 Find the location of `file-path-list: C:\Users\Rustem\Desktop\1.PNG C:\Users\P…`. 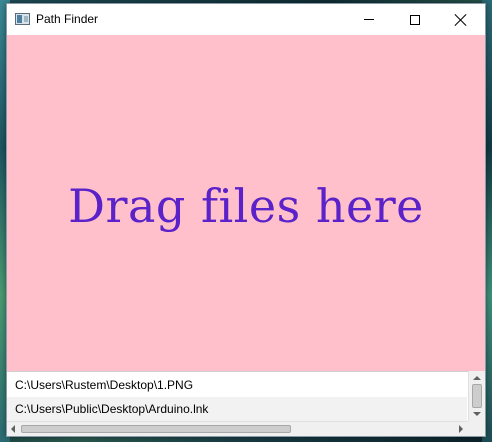

file-path-list: C:\Users\Rustem\Desktop\1.PNG C:\Users\P… is located at coordinates (246, 396).